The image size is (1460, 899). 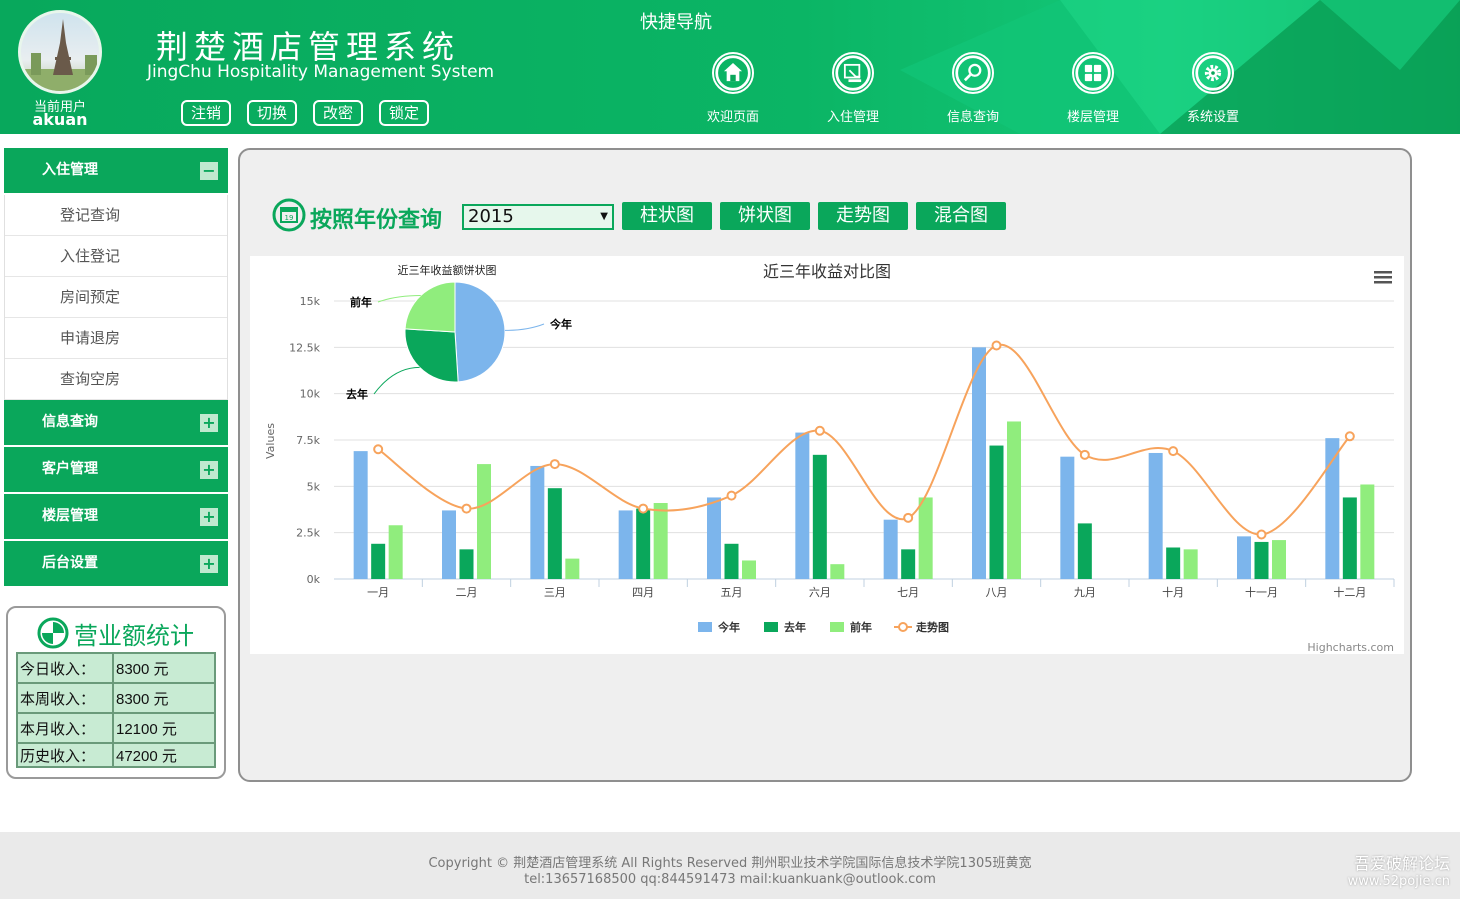 What do you see at coordinates (908, 592) in the screenshot?
I see `x-tick-label: 七月` at bounding box center [908, 592].